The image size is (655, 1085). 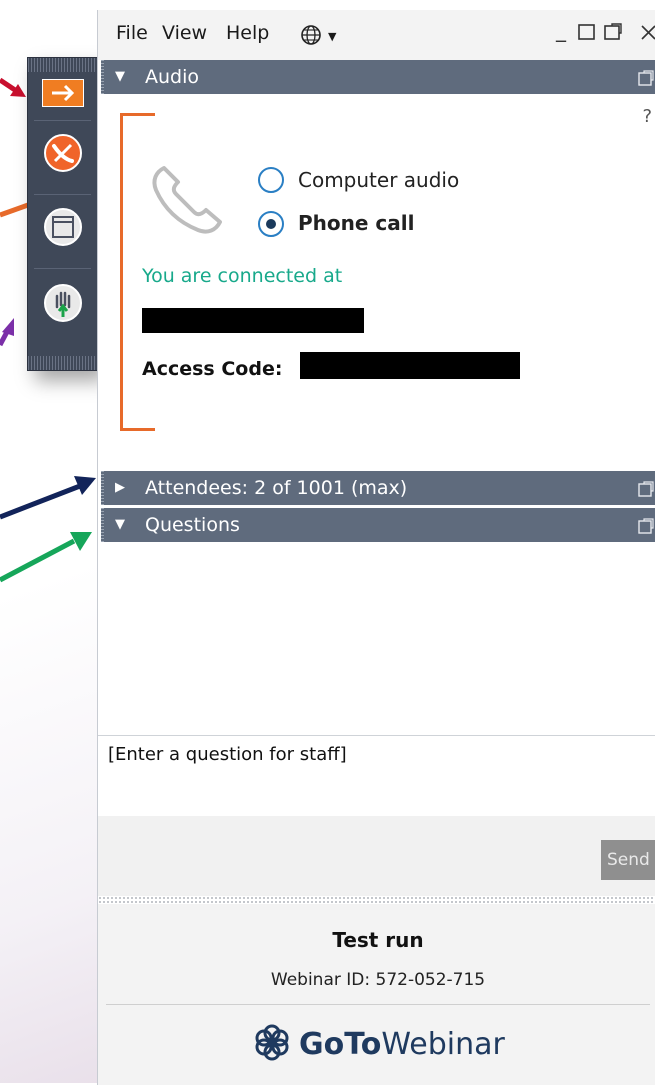 What do you see at coordinates (378, 180) in the screenshot?
I see `computer-audio-label: Computer audio` at bounding box center [378, 180].